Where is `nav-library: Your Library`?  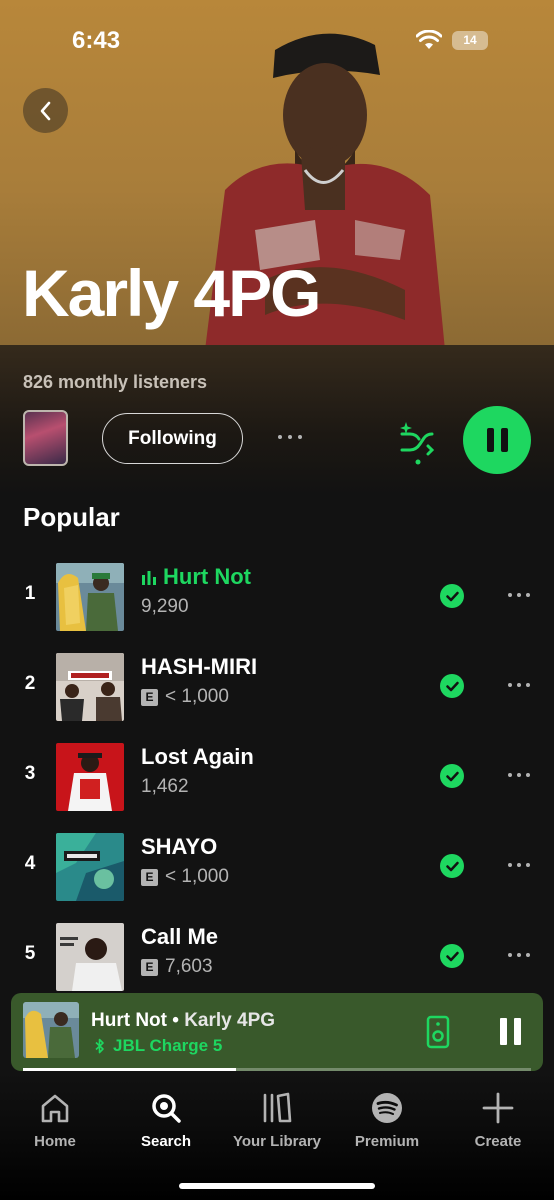 nav-library: Your Library is located at coordinates (277, 1120).